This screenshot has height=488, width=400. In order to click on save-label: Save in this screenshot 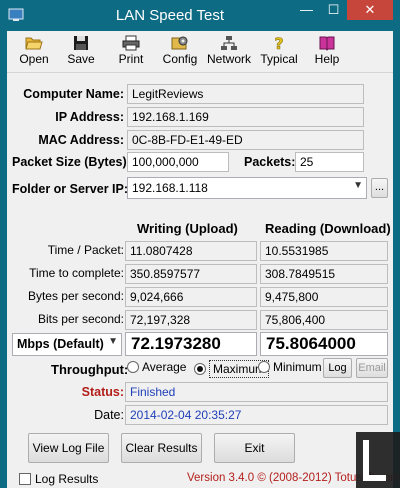, I will do `click(81, 59)`.